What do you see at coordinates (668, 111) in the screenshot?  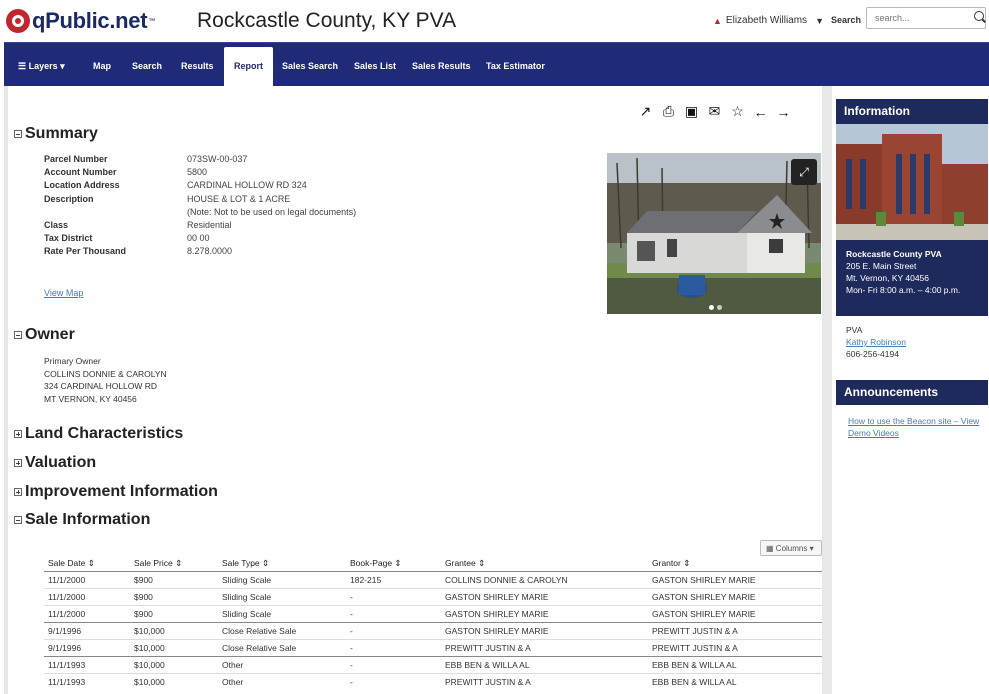 I see `print-icon: ⎙` at bounding box center [668, 111].